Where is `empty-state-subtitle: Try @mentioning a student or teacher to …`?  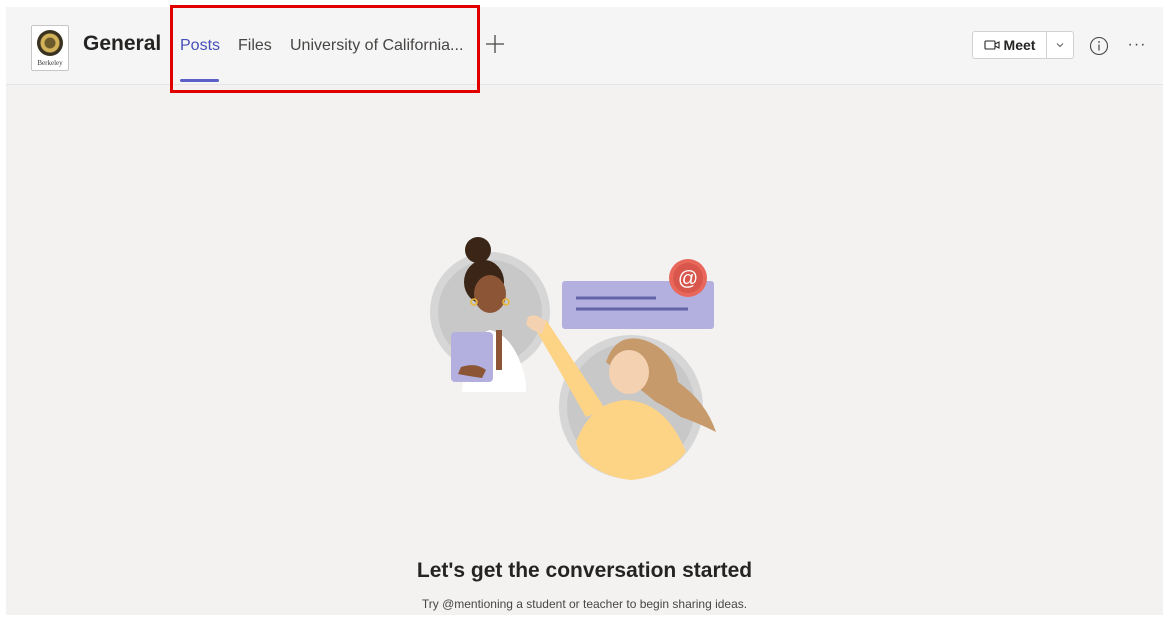 empty-state-subtitle: Try @mentioning a student or teacher to … is located at coordinates (584, 604).